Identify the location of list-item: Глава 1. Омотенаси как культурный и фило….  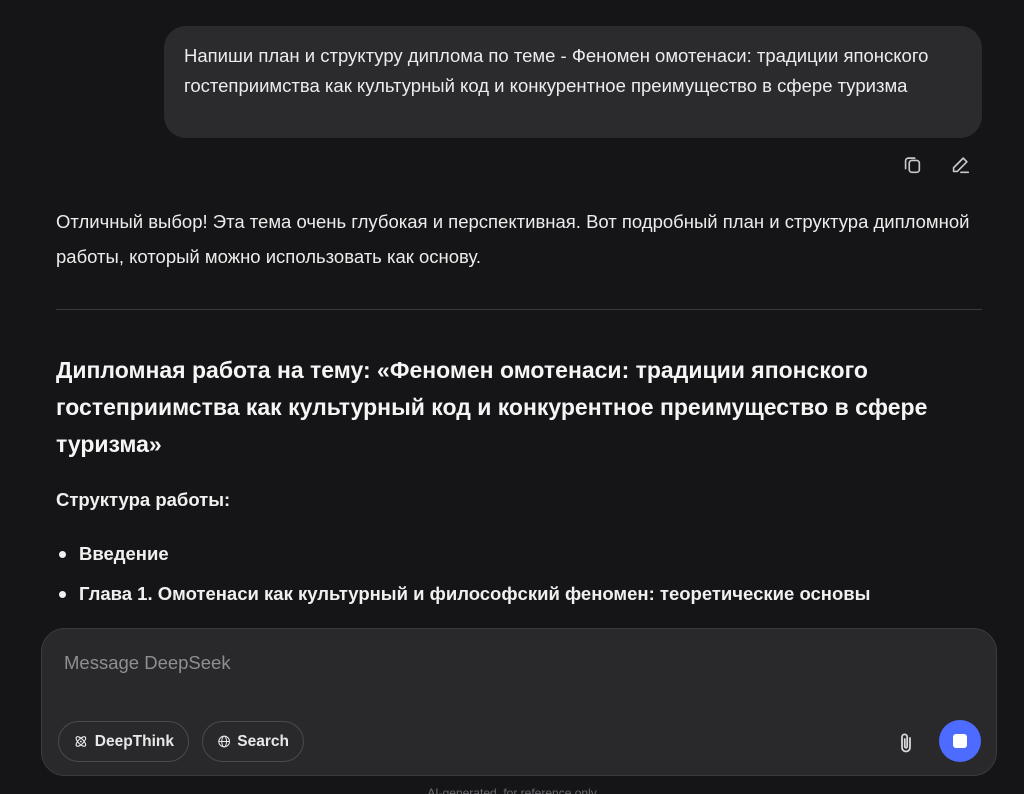
(463, 600).